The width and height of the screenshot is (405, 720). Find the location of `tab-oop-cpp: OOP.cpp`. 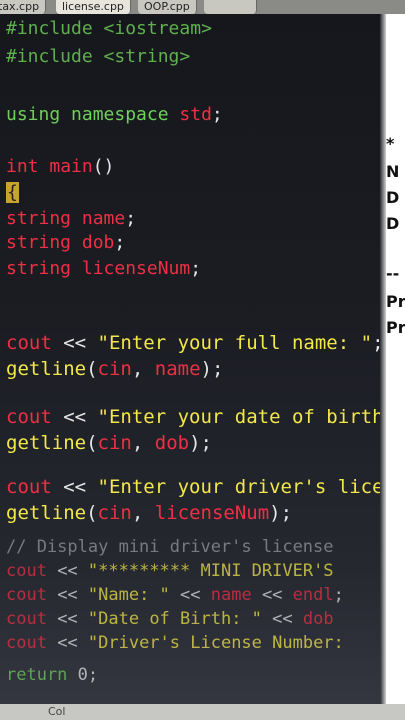

tab-oop-cpp: OOP.cpp is located at coordinates (167, 7).